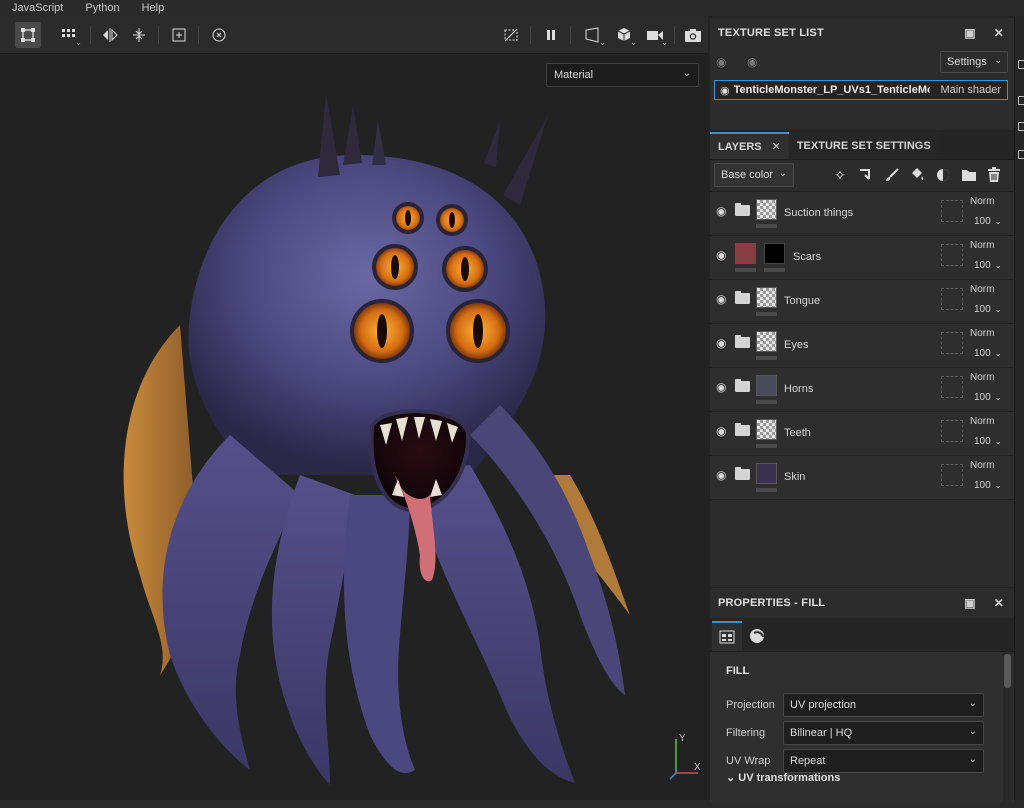 The height and width of the screenshot is (808, 1024). Describe the element at coordinates (883, 705) in the screenshot. I see `projection-select: UV projection ⌄` at that location.